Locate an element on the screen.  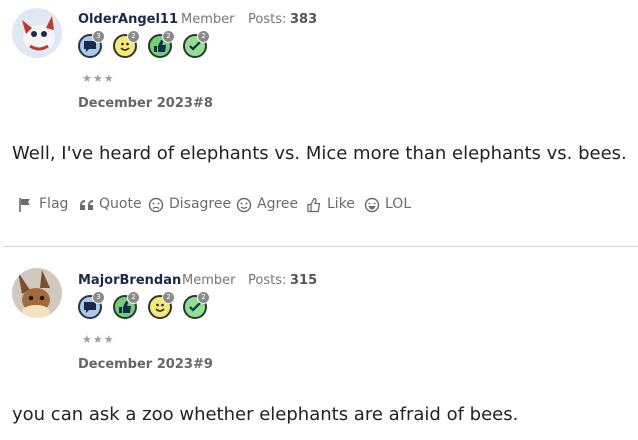
frown-face-icon is located at coordinates (156, 205).